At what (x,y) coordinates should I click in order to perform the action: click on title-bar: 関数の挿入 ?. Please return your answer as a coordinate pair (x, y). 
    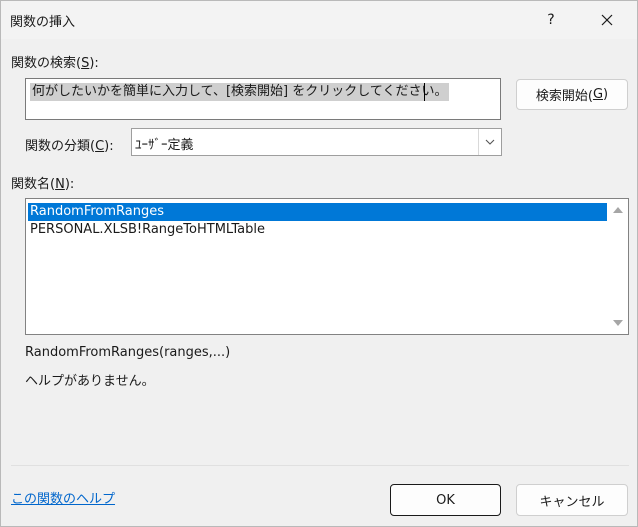
    Looking at the image, I should click on (319, 20).